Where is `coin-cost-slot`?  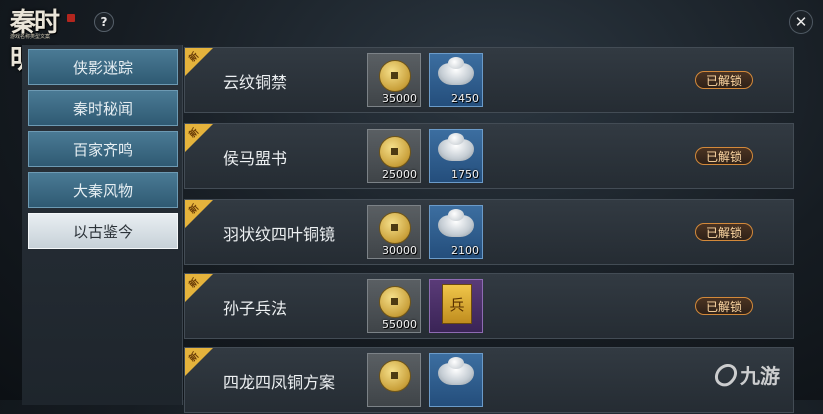
coin-cost-slot is located at coordinates (394, 380).